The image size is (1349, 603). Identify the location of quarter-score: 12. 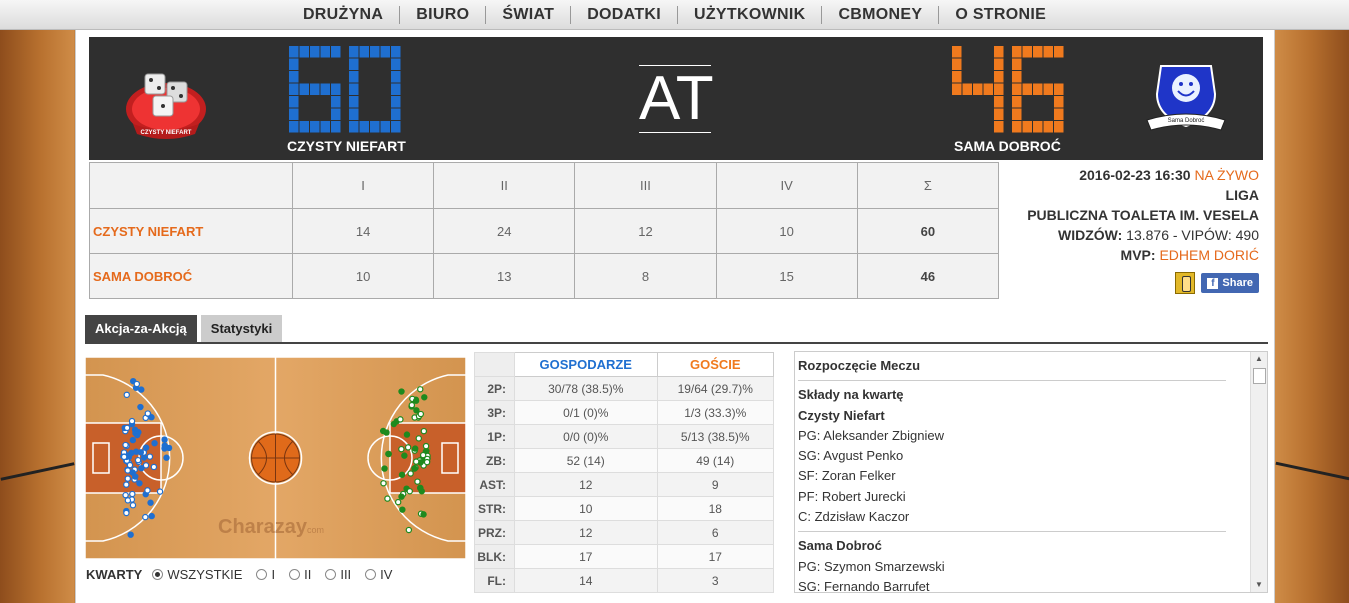
(645, 231).